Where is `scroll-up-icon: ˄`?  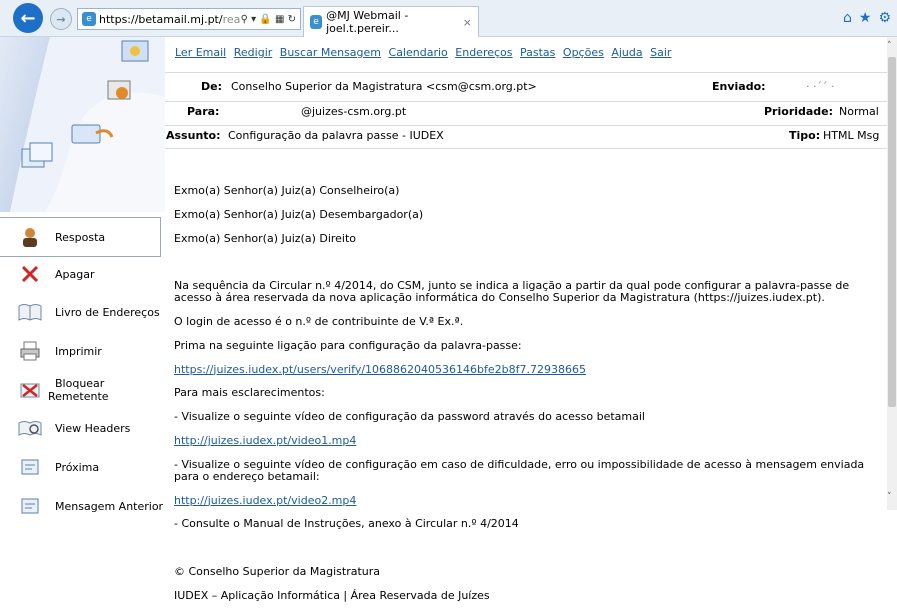 scroll-up-icon: ˄ is located at coordinates (889, 46).